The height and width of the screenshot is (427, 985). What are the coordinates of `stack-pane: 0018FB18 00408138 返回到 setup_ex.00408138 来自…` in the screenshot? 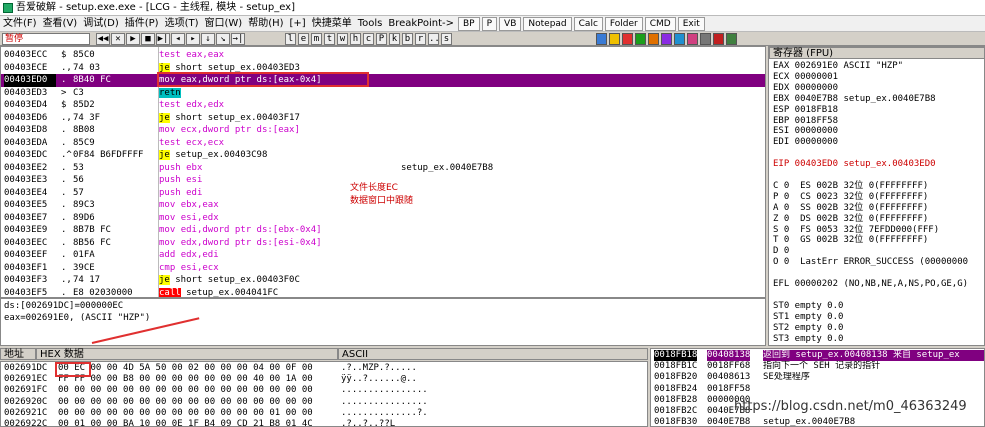 It's located at (817, 387).